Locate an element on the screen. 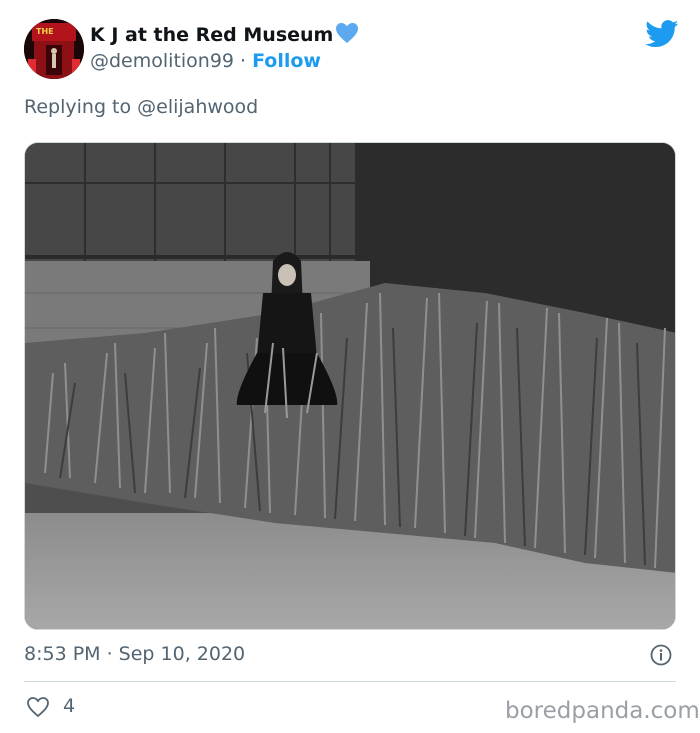 The width and height of the screenshot is (700, 733). watermark: boredpanda.com is located at coordinates (602, 711).